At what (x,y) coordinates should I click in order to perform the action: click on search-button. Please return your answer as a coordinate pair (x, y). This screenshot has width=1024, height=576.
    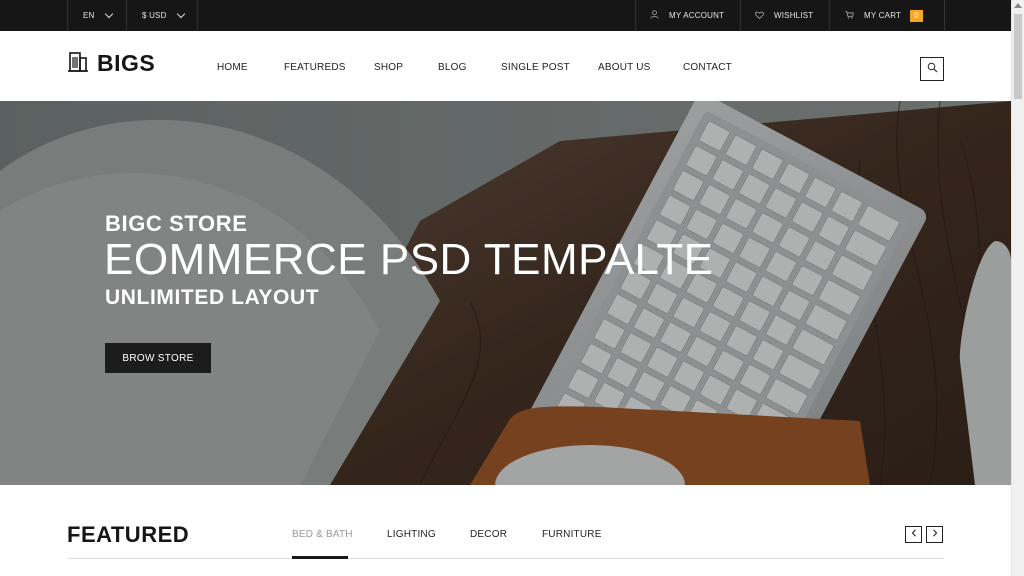
    Looking at the image, I should click on (932, 69).